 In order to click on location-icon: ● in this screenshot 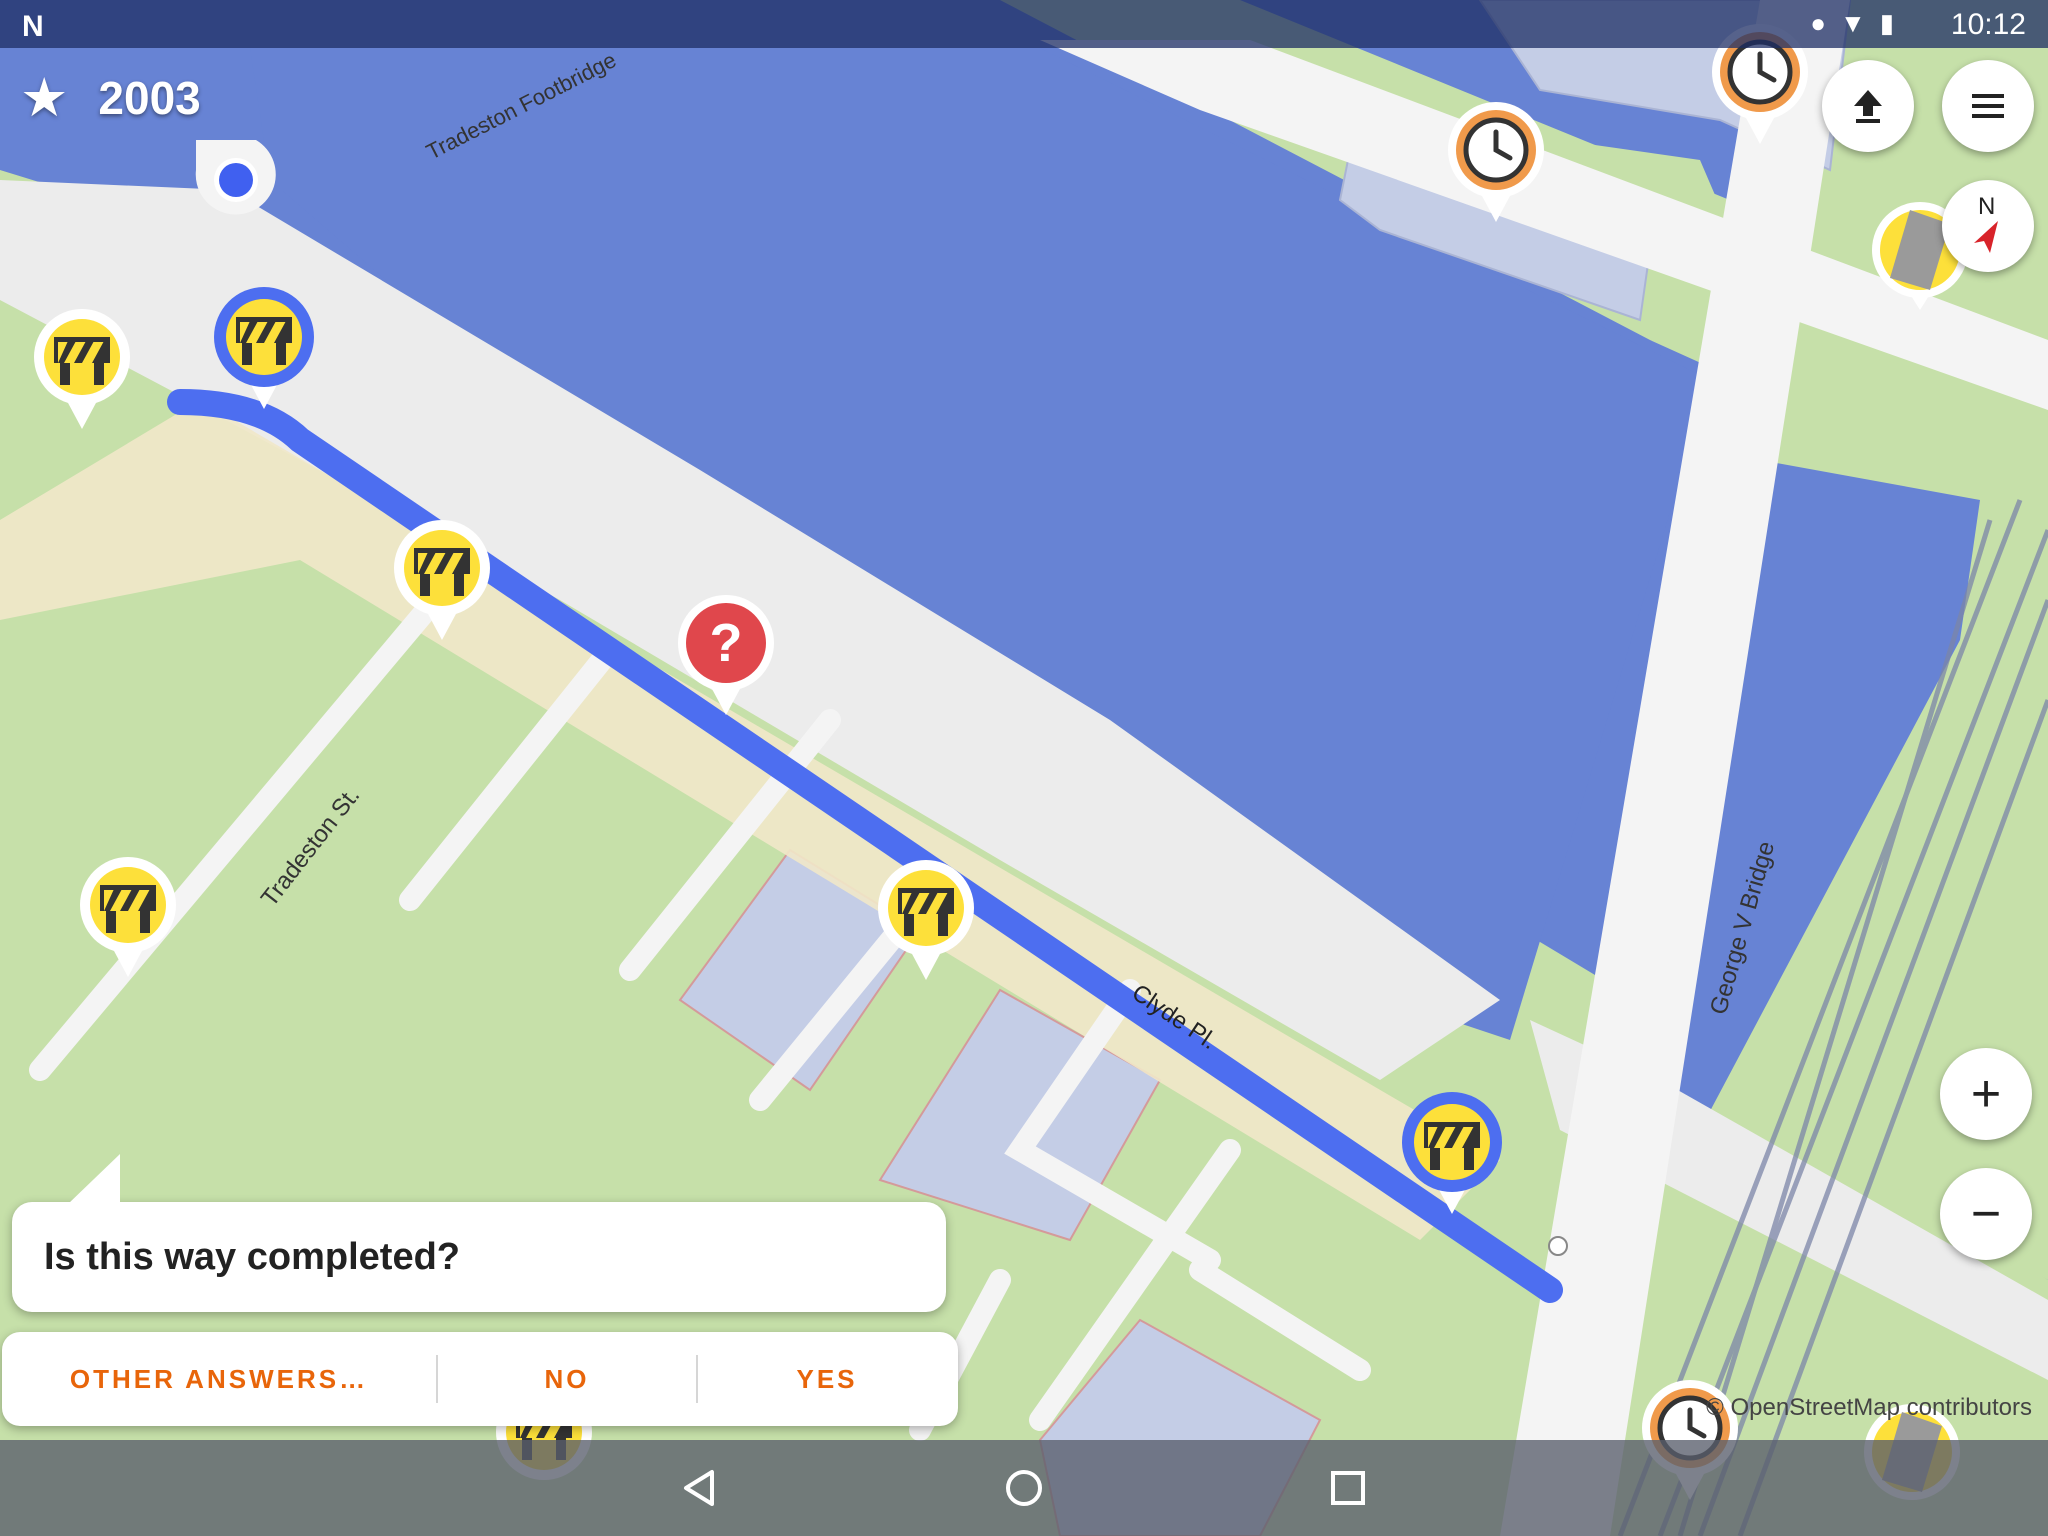, I will do `click(1825, 23)`.